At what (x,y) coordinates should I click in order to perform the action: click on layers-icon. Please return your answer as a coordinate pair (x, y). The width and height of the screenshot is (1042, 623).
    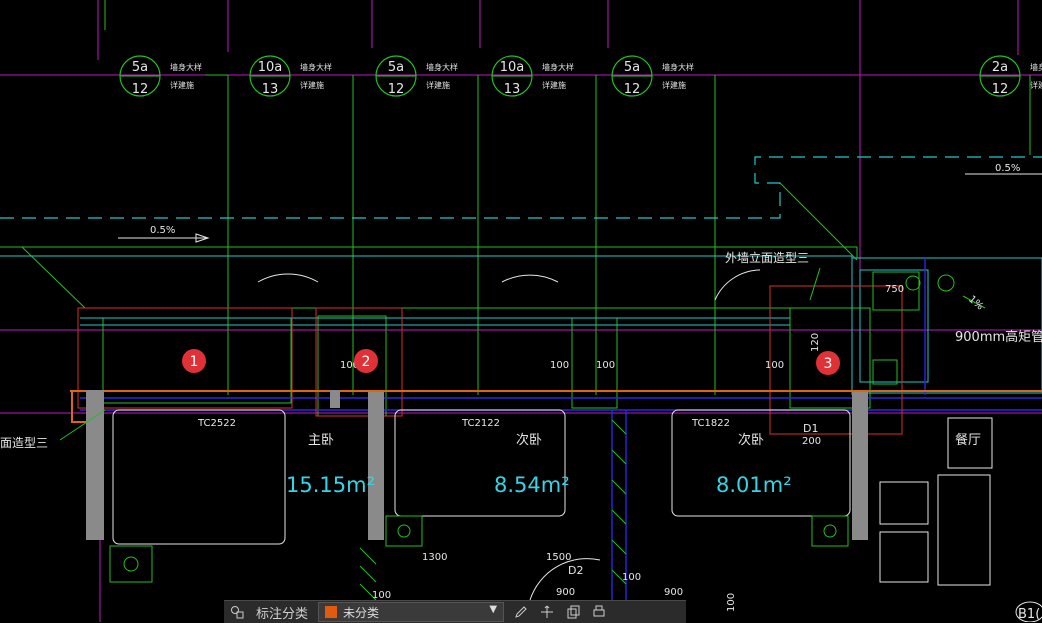
    Looking at the image, I should click on (237, 612).